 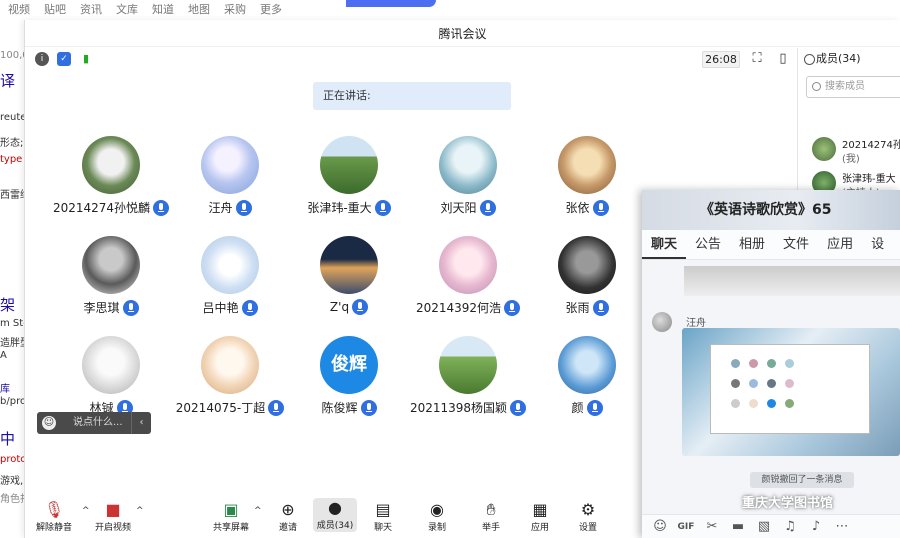 I want to click on result-fragment: b/prot, so click(x=12, y=401).